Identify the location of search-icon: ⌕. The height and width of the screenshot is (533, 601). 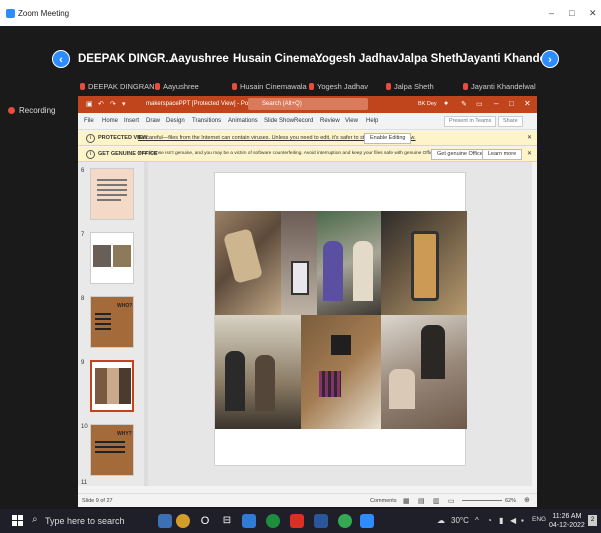
(35, 519).